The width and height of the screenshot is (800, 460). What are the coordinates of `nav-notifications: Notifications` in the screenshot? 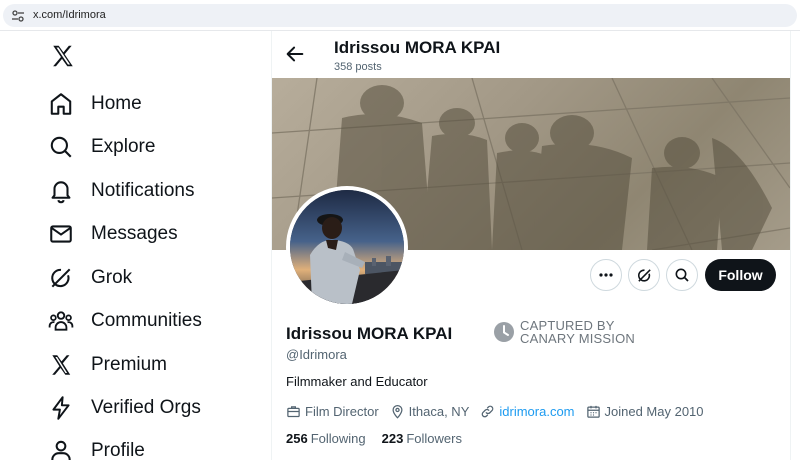 It's located at (148, 191).